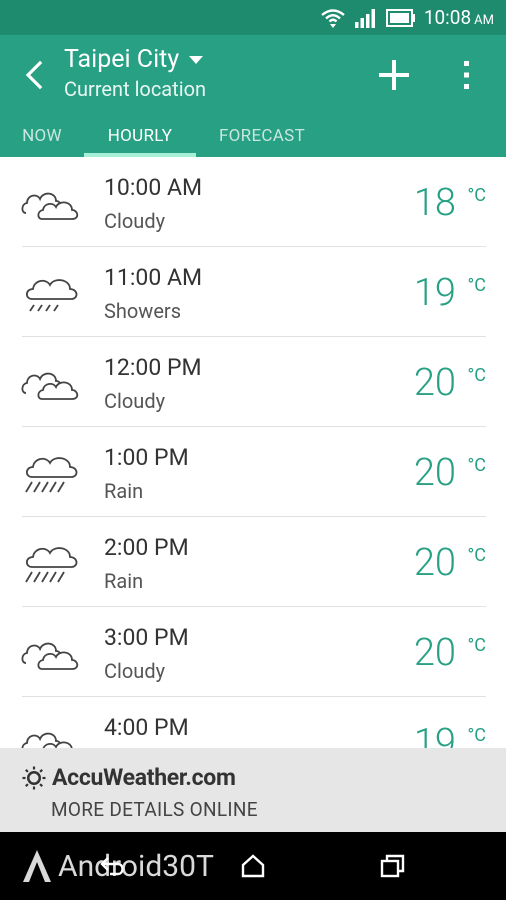 The width and height of the screenshot is (506, 900). I want to click on location-subtitle: Current location, so click(135, 89).